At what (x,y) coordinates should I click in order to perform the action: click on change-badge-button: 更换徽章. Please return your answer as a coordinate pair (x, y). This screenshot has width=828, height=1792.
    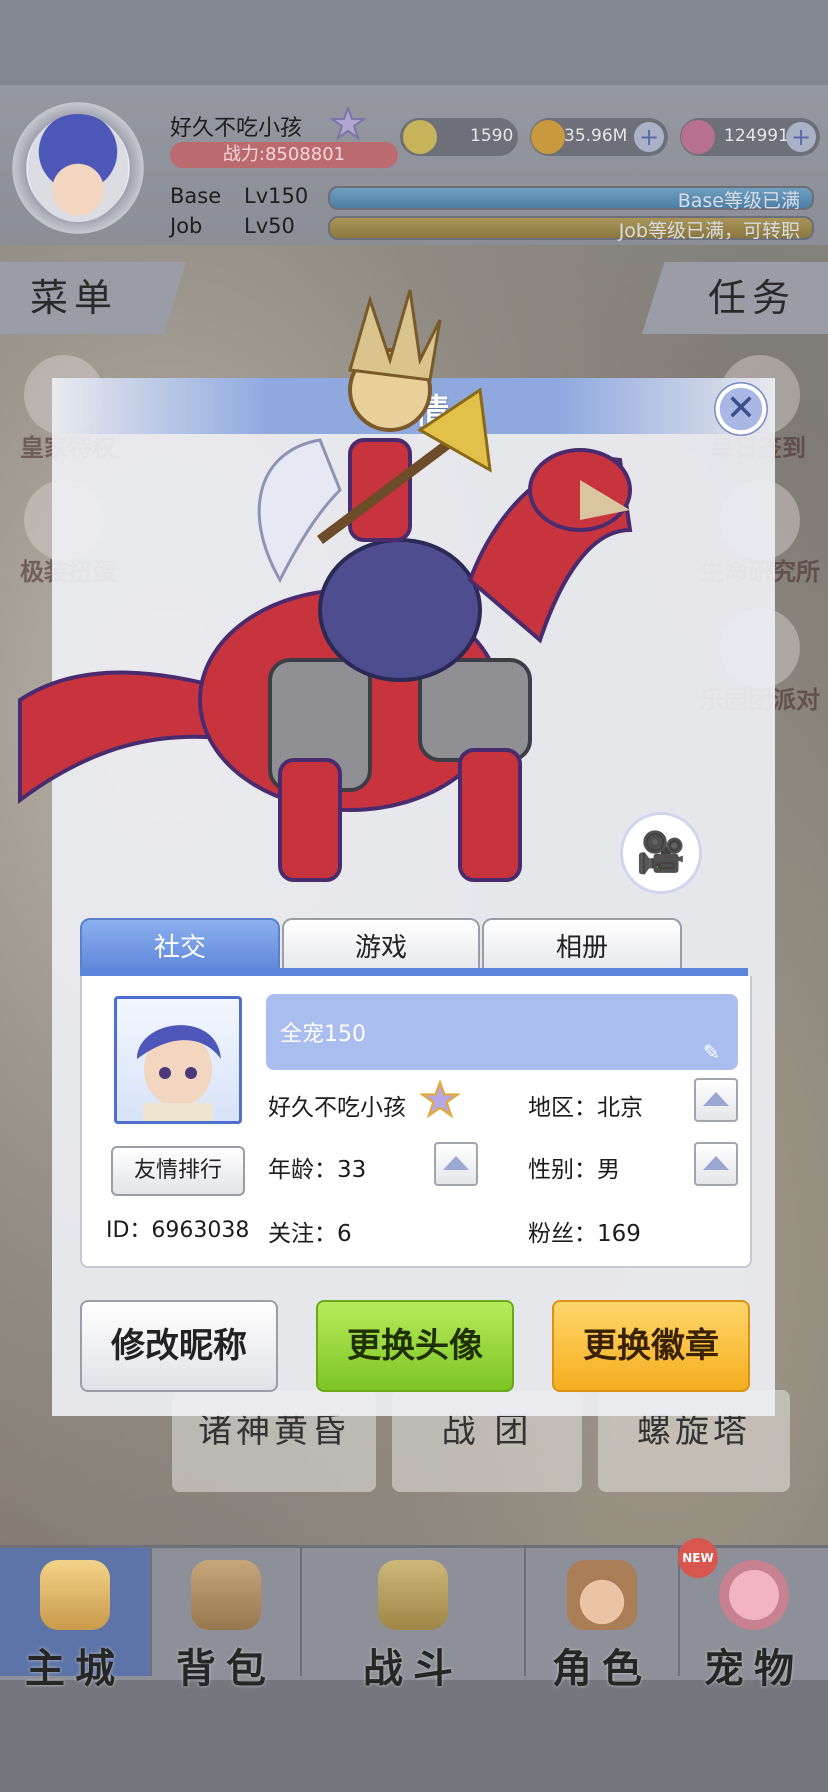
    Looking at the image, I should click on (651, 1346).